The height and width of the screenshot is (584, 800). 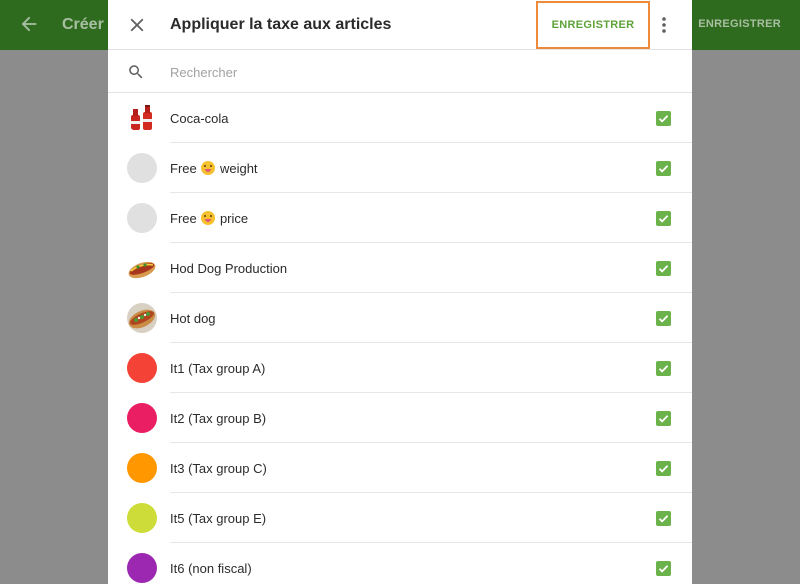 I want to click on search-input, so click(x=400, y=72).